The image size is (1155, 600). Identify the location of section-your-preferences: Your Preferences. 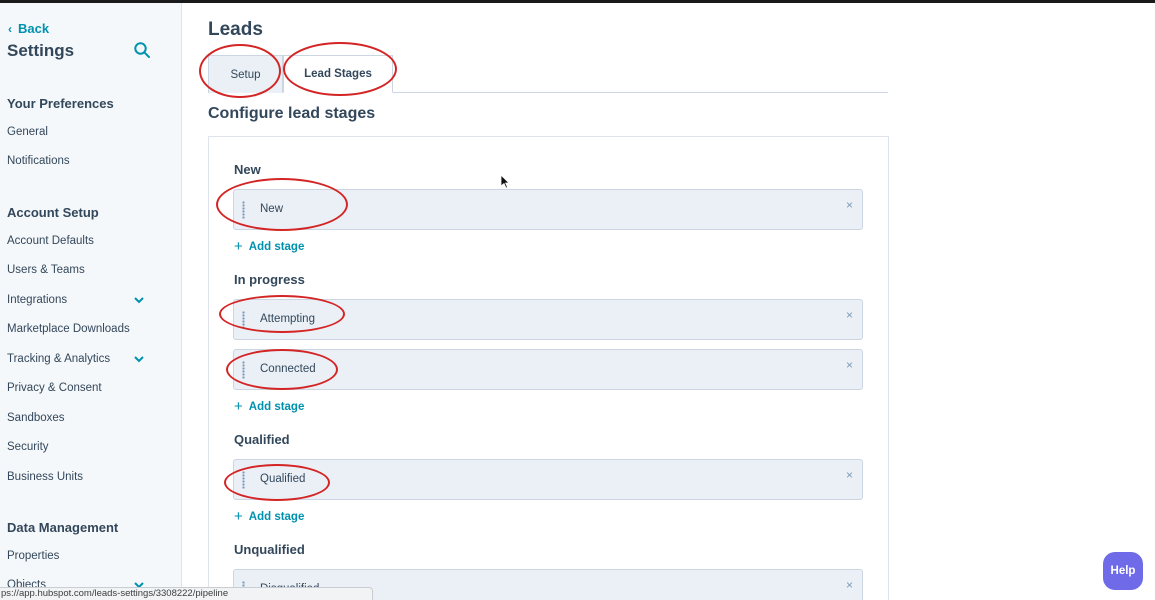
(60, 103).